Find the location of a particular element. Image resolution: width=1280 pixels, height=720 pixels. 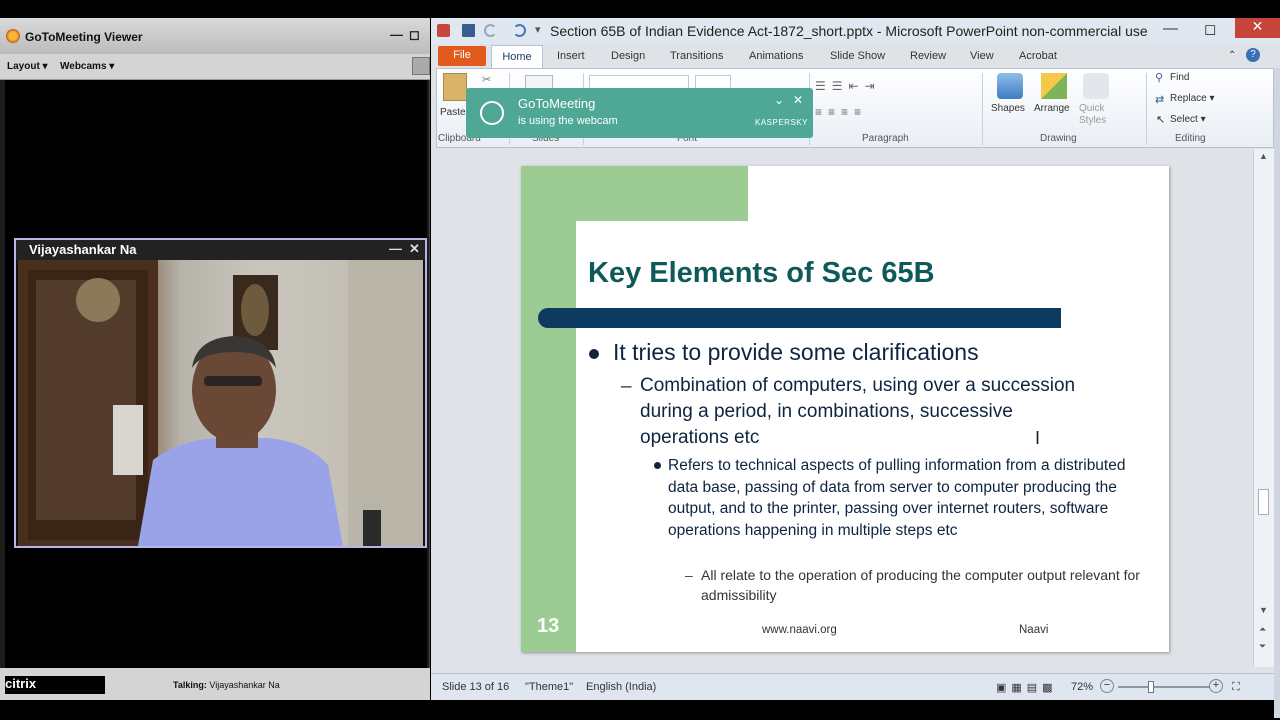

tab-insert: Insert is located at coordinates (571, 56).